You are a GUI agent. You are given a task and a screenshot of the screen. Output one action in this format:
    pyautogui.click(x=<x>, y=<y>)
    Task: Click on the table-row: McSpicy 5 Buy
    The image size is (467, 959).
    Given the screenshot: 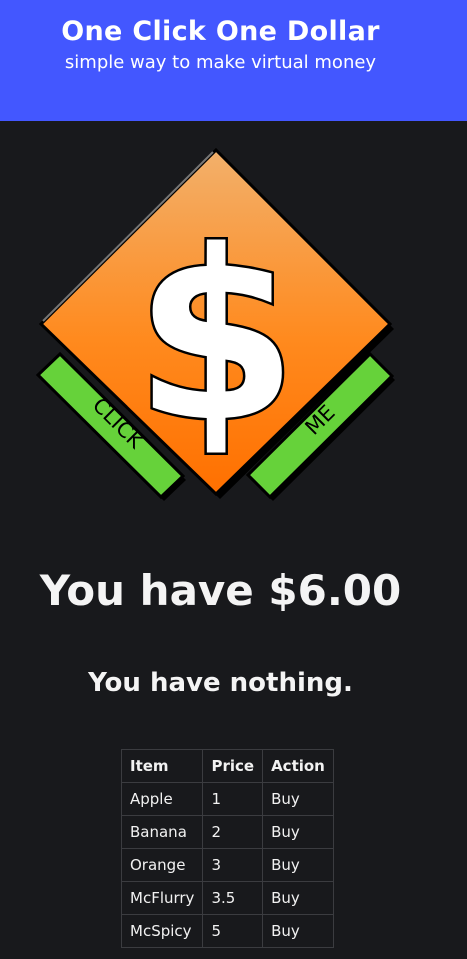 What is the action you would take?
    pyautogui.click(x=227, y=931)
    